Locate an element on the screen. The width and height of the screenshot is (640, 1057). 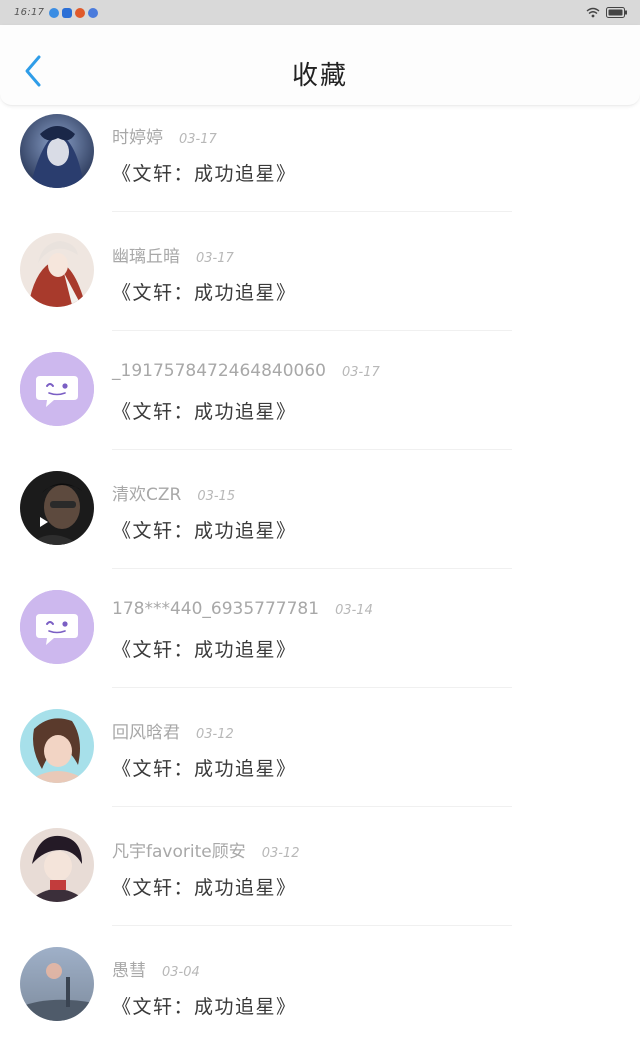
item-date: 03-15 is located at coordinates (216, 496).